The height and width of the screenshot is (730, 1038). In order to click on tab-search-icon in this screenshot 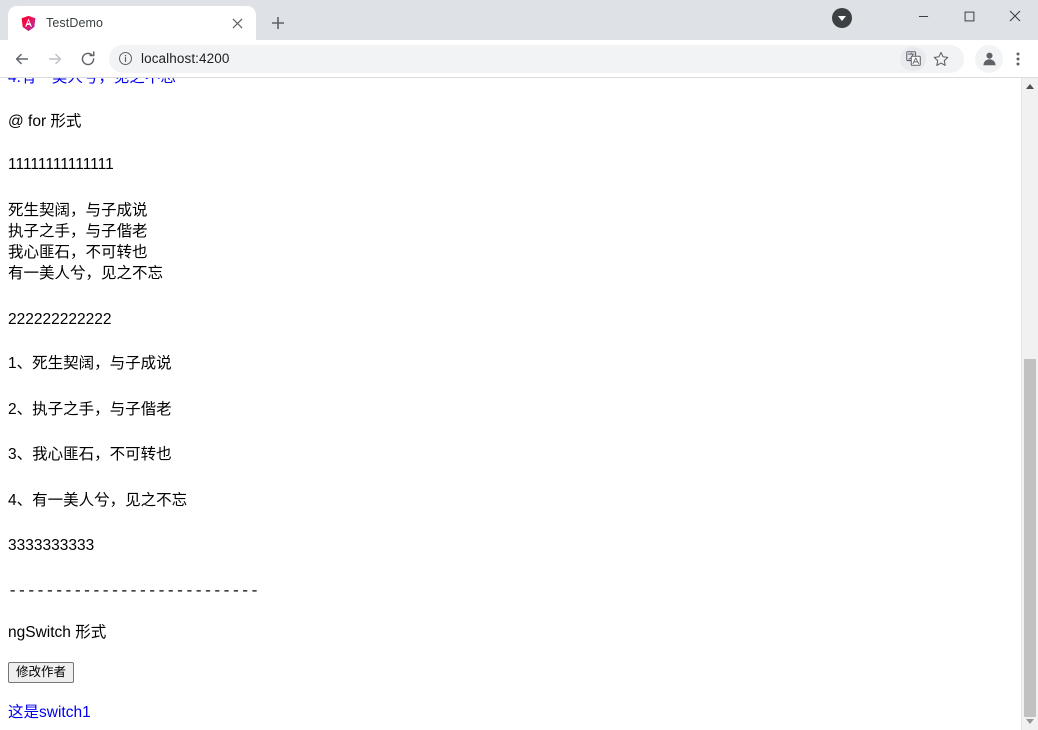, I will do `click(842, 18)`.